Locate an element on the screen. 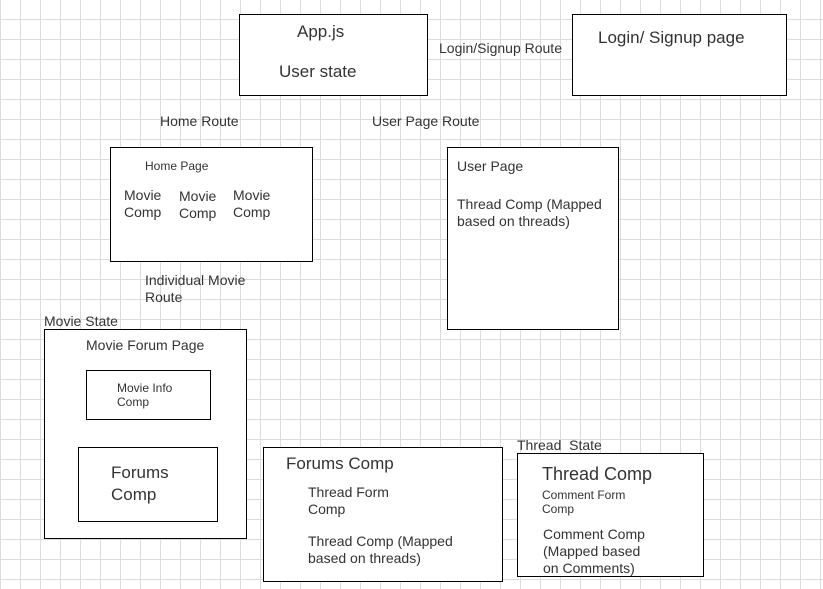 This screenshot has width=823, height=589. app-js-user-state: User state is located at coordinates (318, 71).